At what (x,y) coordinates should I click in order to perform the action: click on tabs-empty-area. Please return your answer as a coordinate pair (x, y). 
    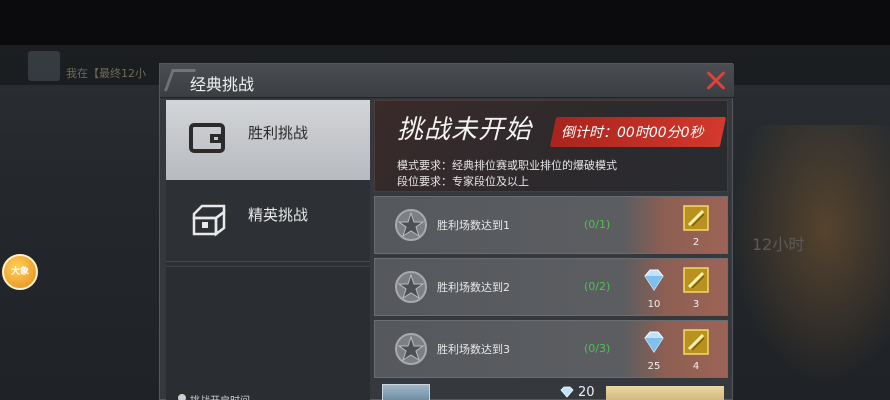
    Looking at the image, I should click on (268, 333).